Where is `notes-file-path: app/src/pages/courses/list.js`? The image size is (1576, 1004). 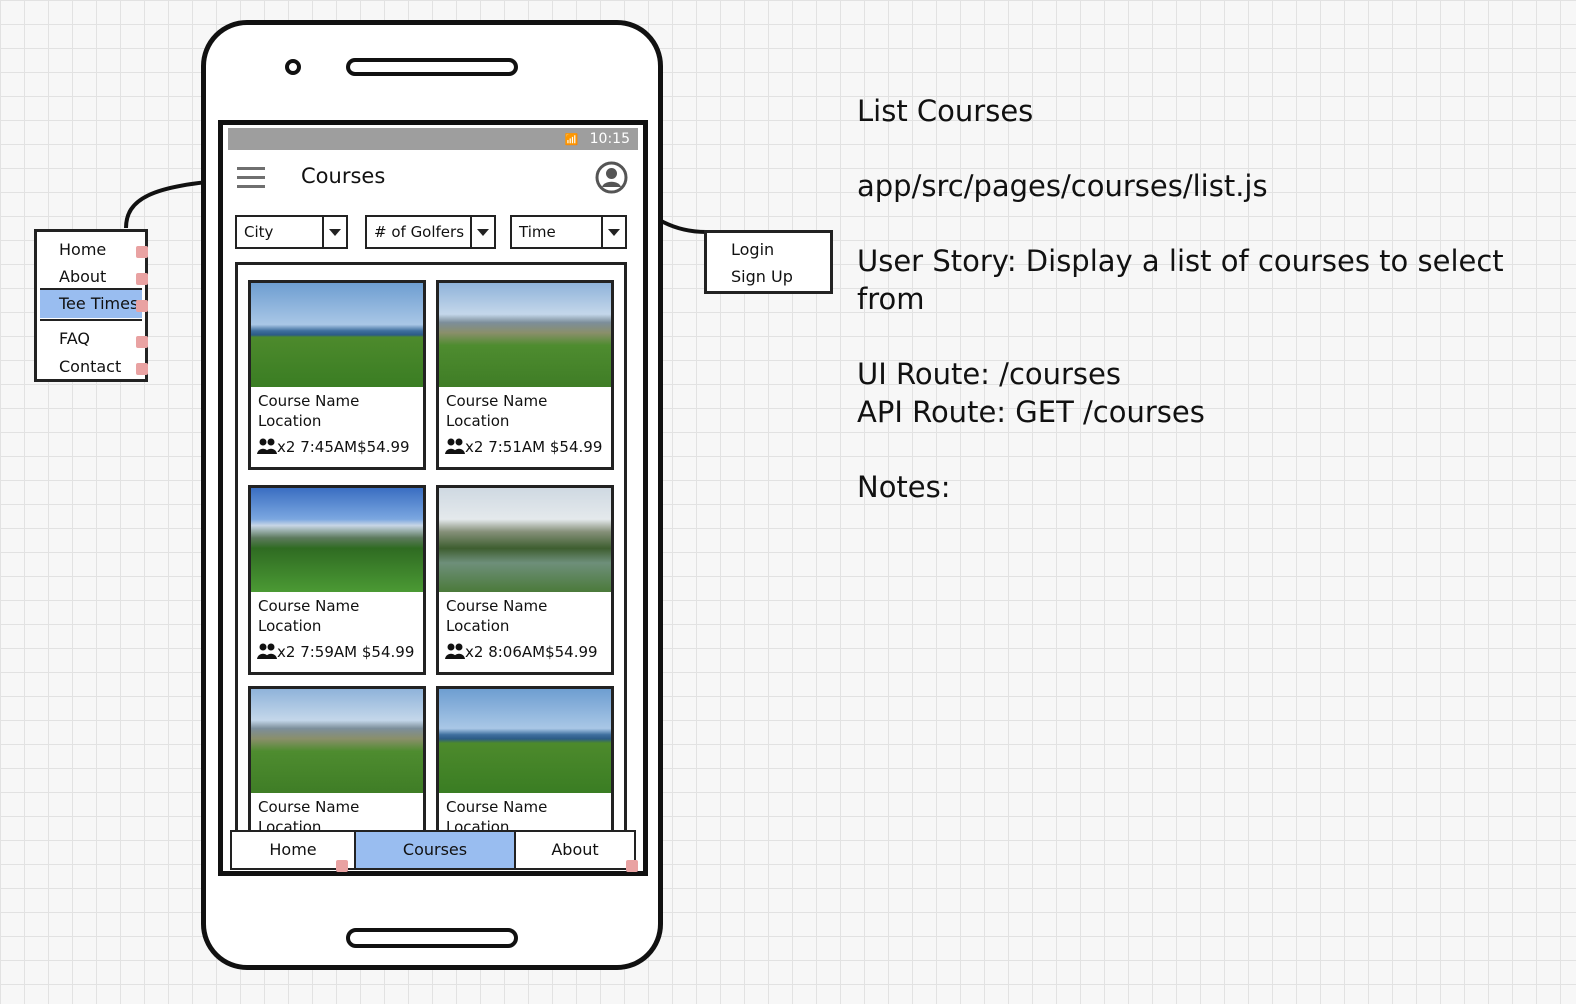 notes-file-path: app/src/pages/courses/list.js is located at coordinates (1062, 186).